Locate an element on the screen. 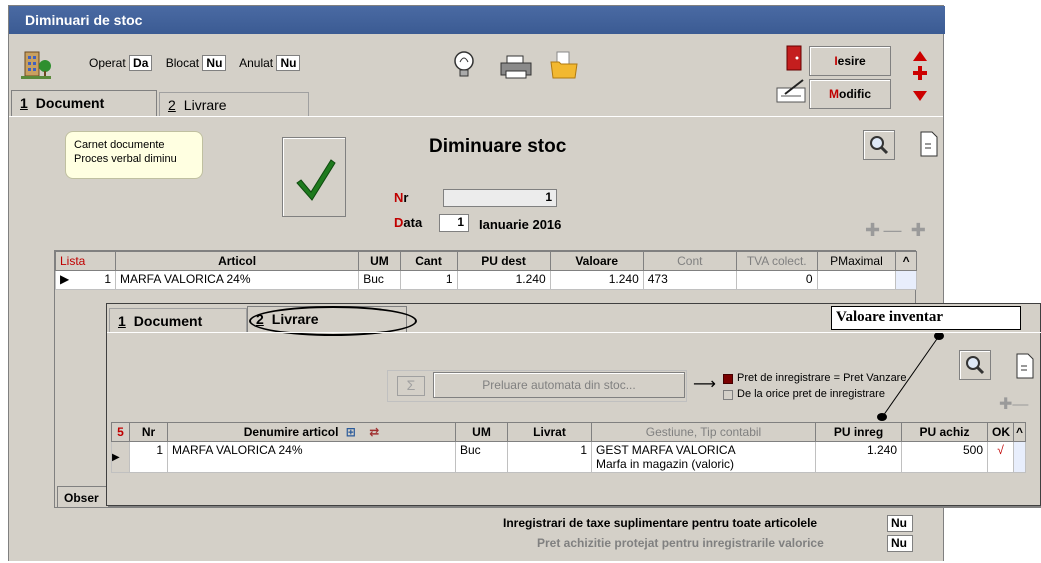 This screenshot has height=563, width=1041. cell-lista: ▶ 1 is located at coordinates (85, 280).